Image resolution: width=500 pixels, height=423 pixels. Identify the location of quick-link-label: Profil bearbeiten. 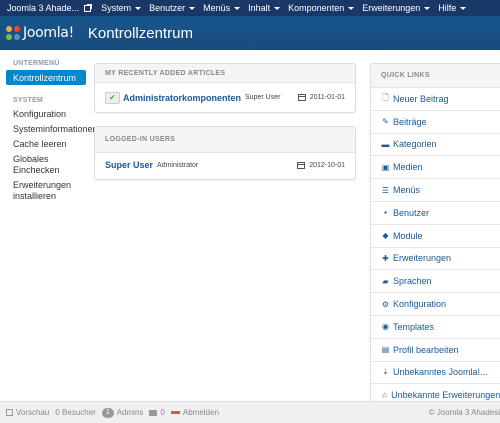
(426, 349).